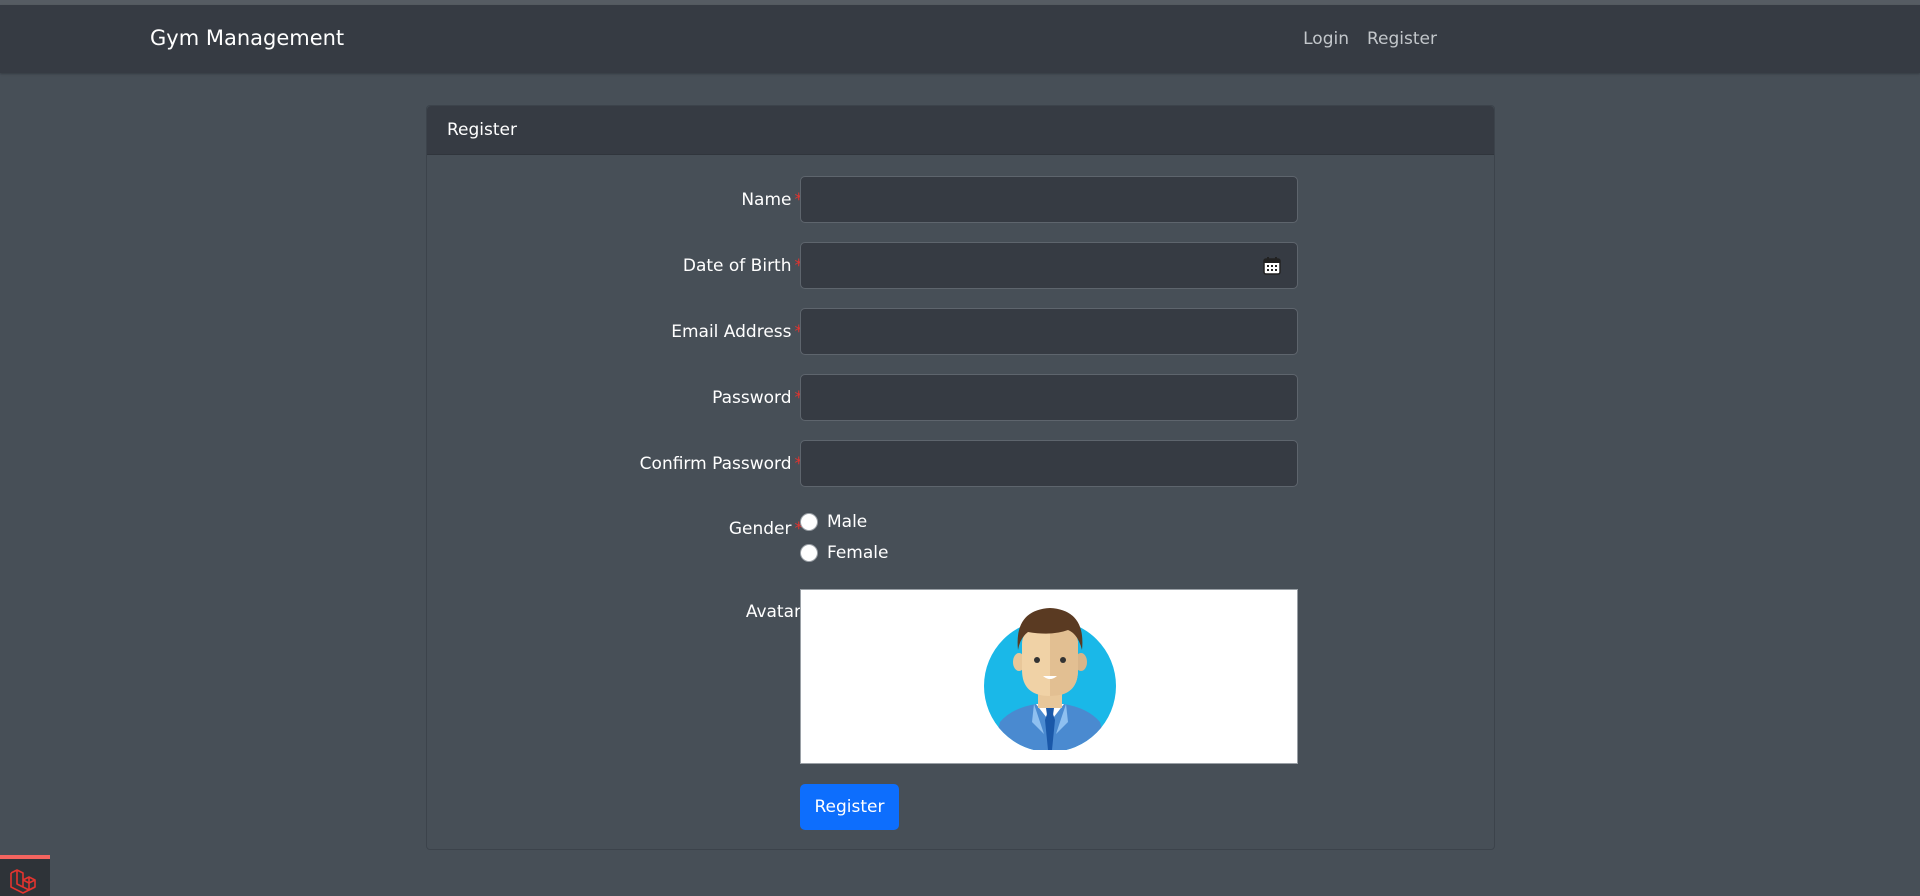  I want to click on avatar-image, so click(1050, 679).